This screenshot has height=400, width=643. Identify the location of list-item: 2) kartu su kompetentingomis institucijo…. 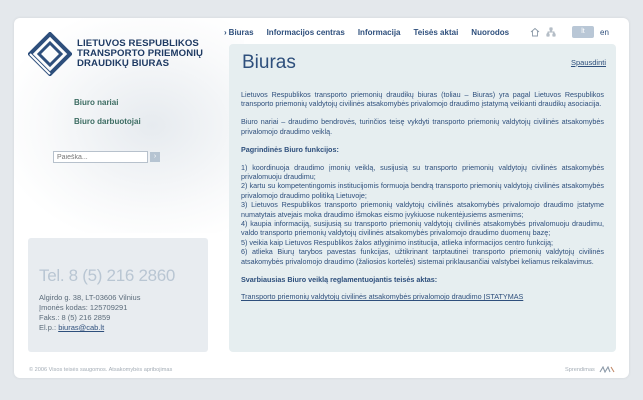
(422, 190).